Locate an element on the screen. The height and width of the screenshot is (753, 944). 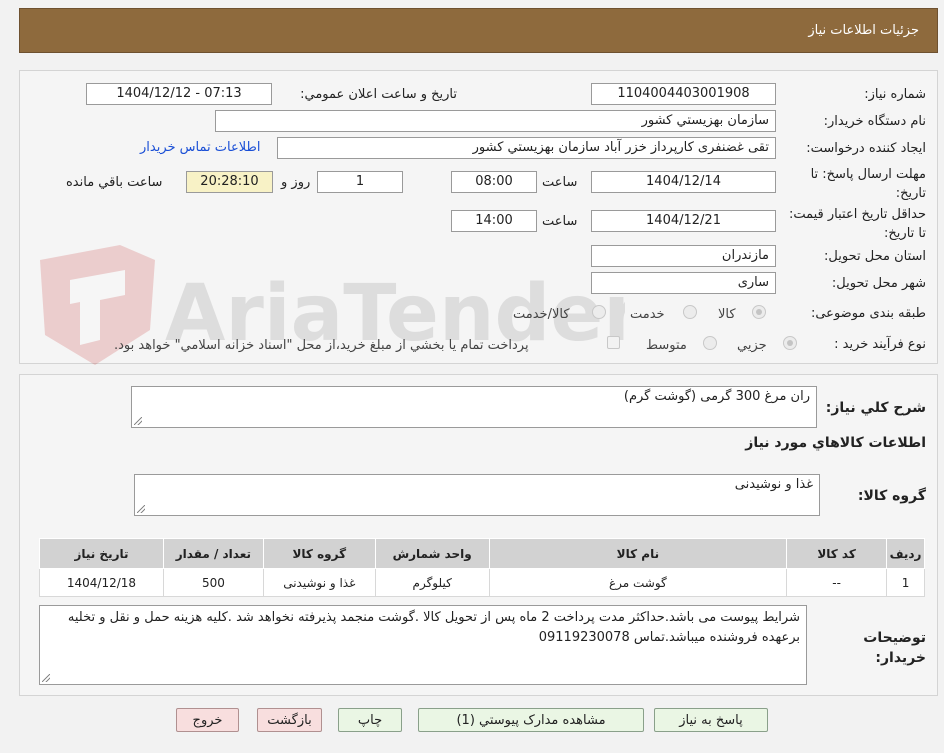
general-desc-label: شرح کلي نياز: is located at coordinates (875, 408).